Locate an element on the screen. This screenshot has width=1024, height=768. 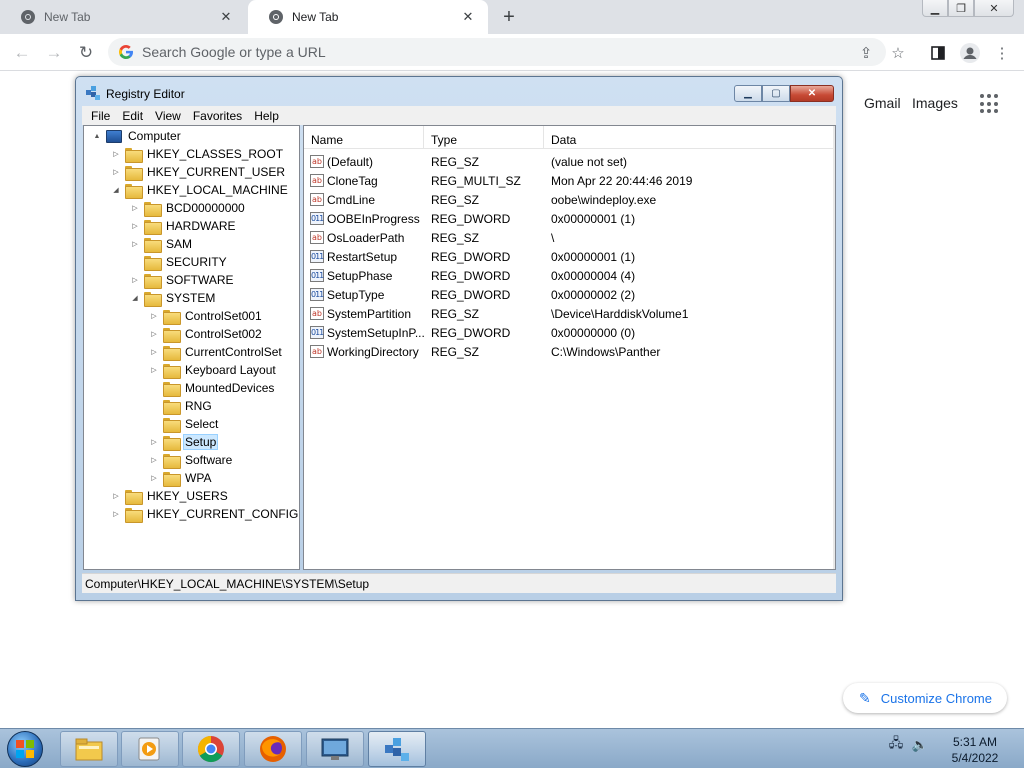
value-row: 011 SetupType REG_DWORD 0x00000002 (2) is located at coordinates (569, 294).